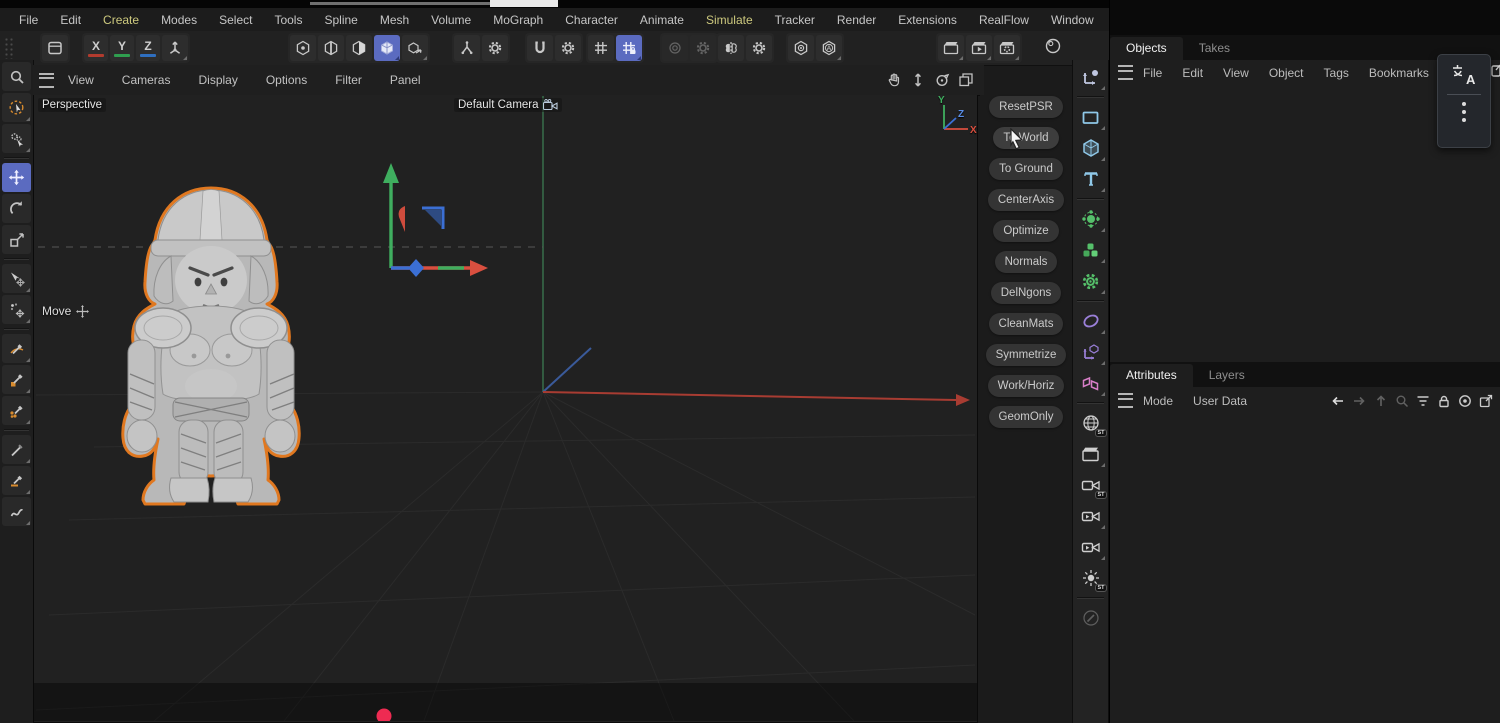  Describe the element at coordinates (1158, 401) in the screenshot. I see `attributes-menu-mode: Mode` at that location.